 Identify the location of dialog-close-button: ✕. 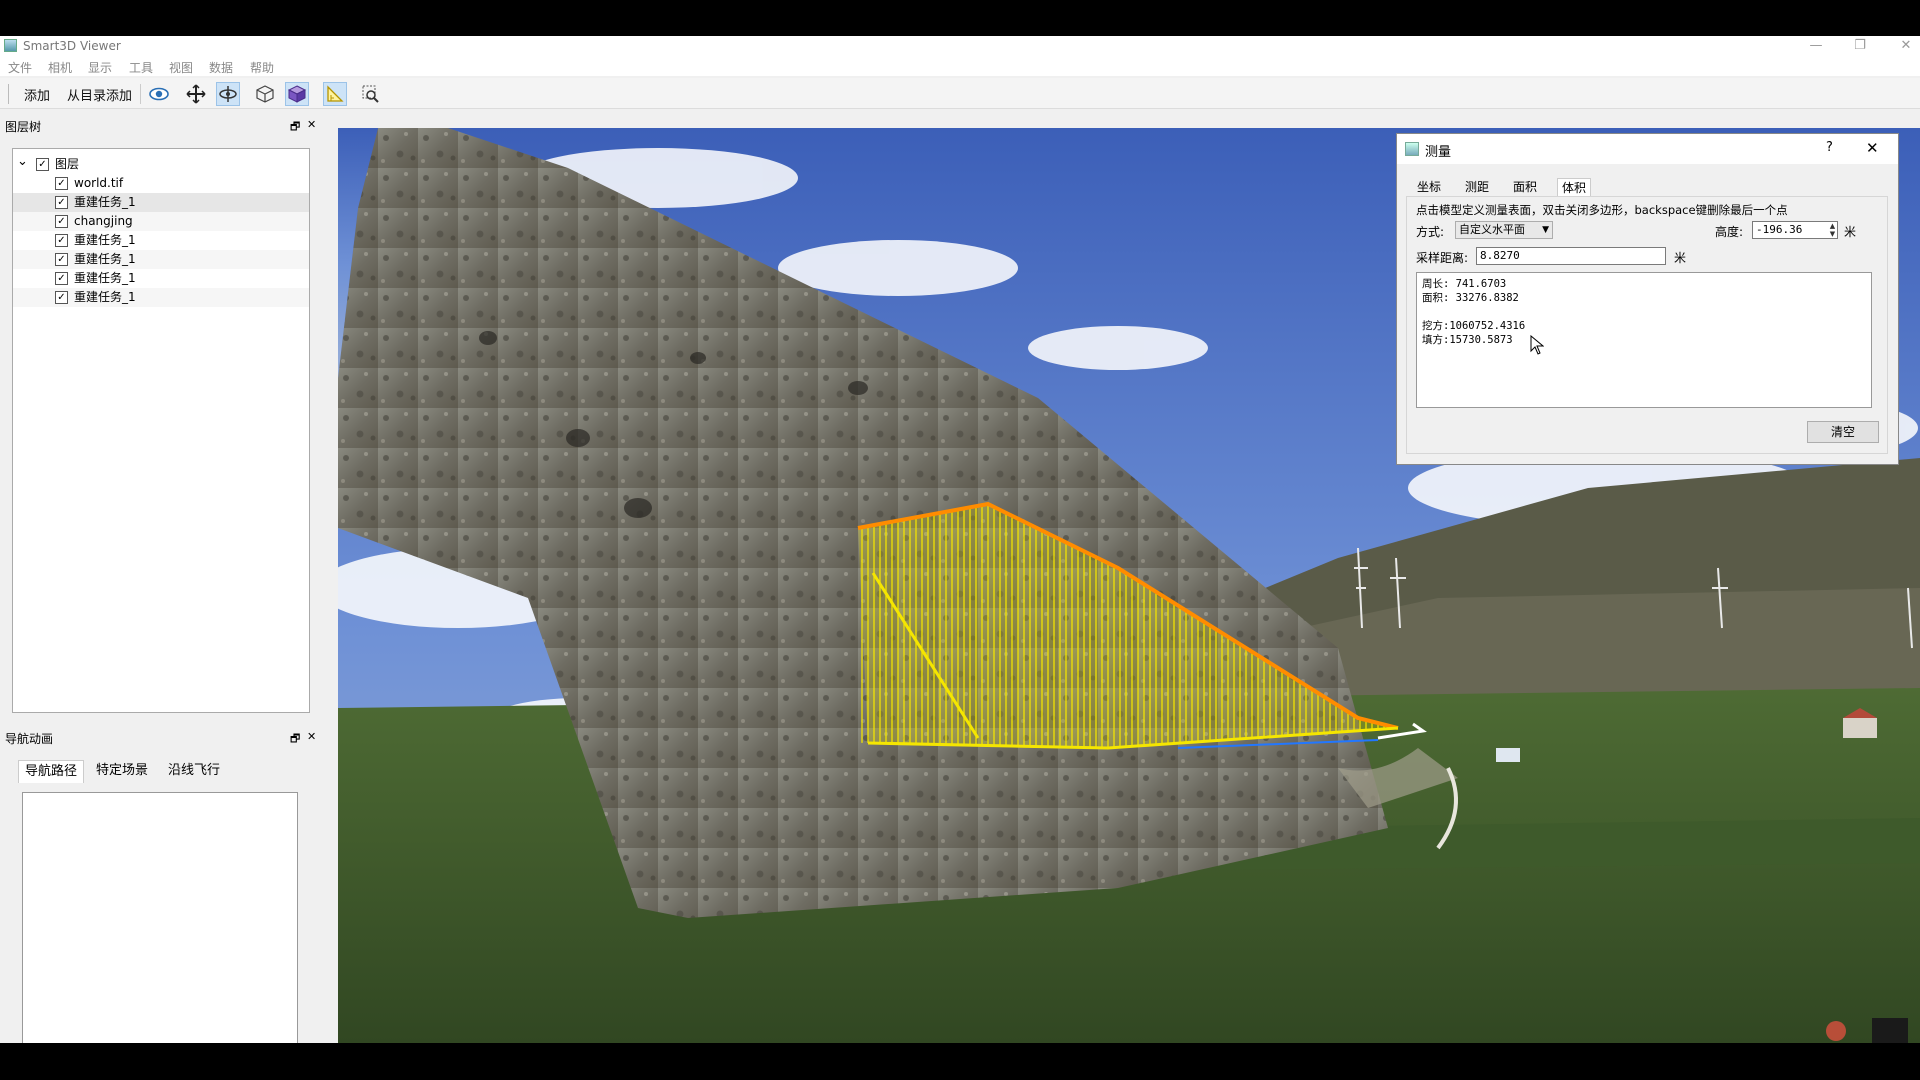
(1872, 148).